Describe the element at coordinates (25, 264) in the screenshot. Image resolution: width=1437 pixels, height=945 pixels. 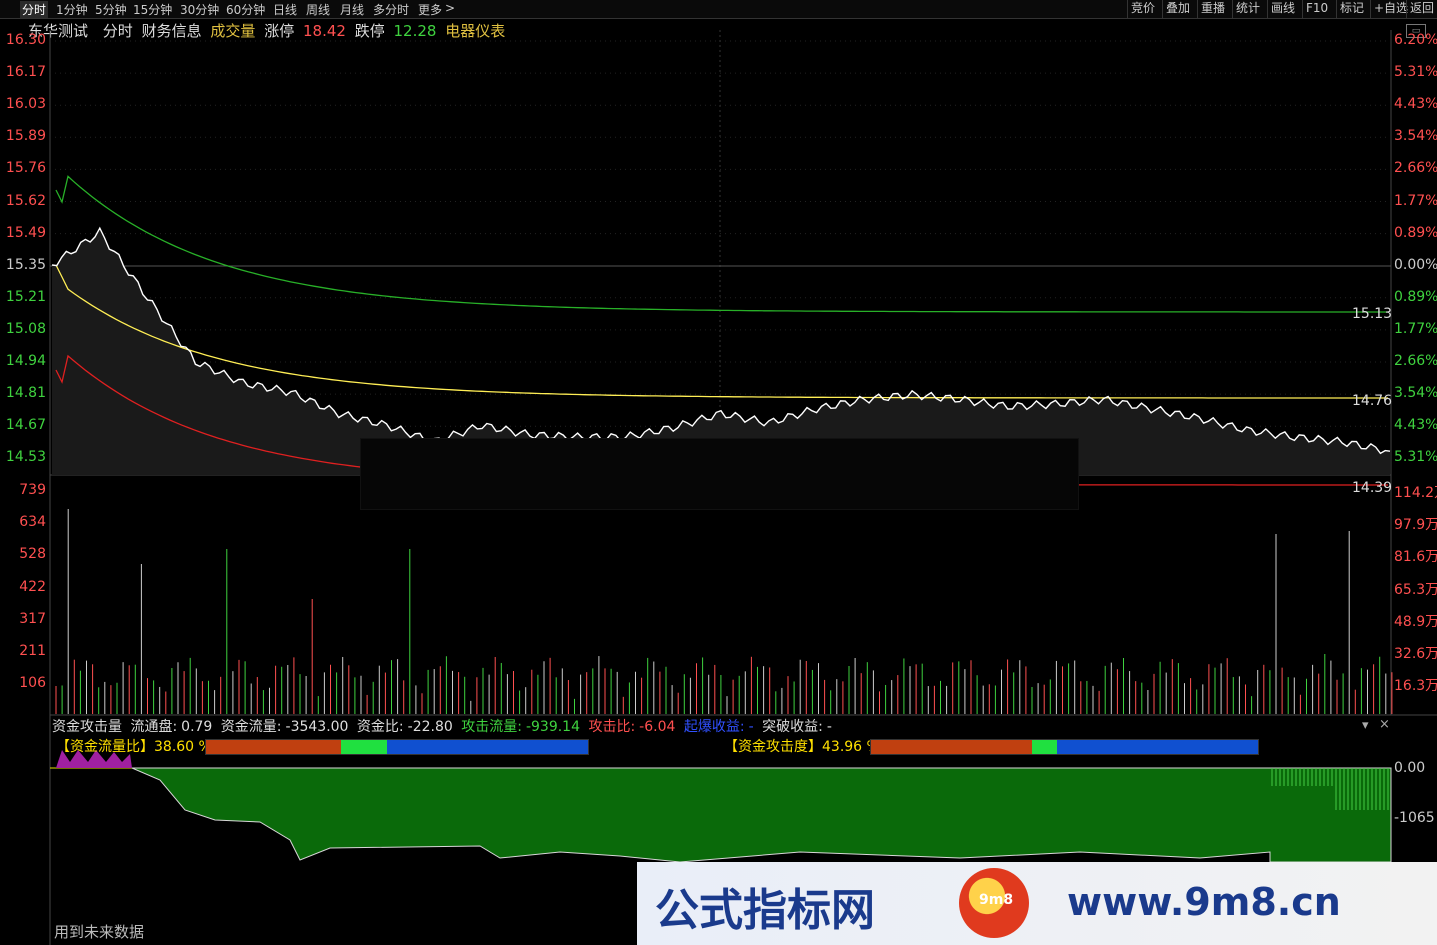
I see `price-left-label-7: 15.35` at that location.